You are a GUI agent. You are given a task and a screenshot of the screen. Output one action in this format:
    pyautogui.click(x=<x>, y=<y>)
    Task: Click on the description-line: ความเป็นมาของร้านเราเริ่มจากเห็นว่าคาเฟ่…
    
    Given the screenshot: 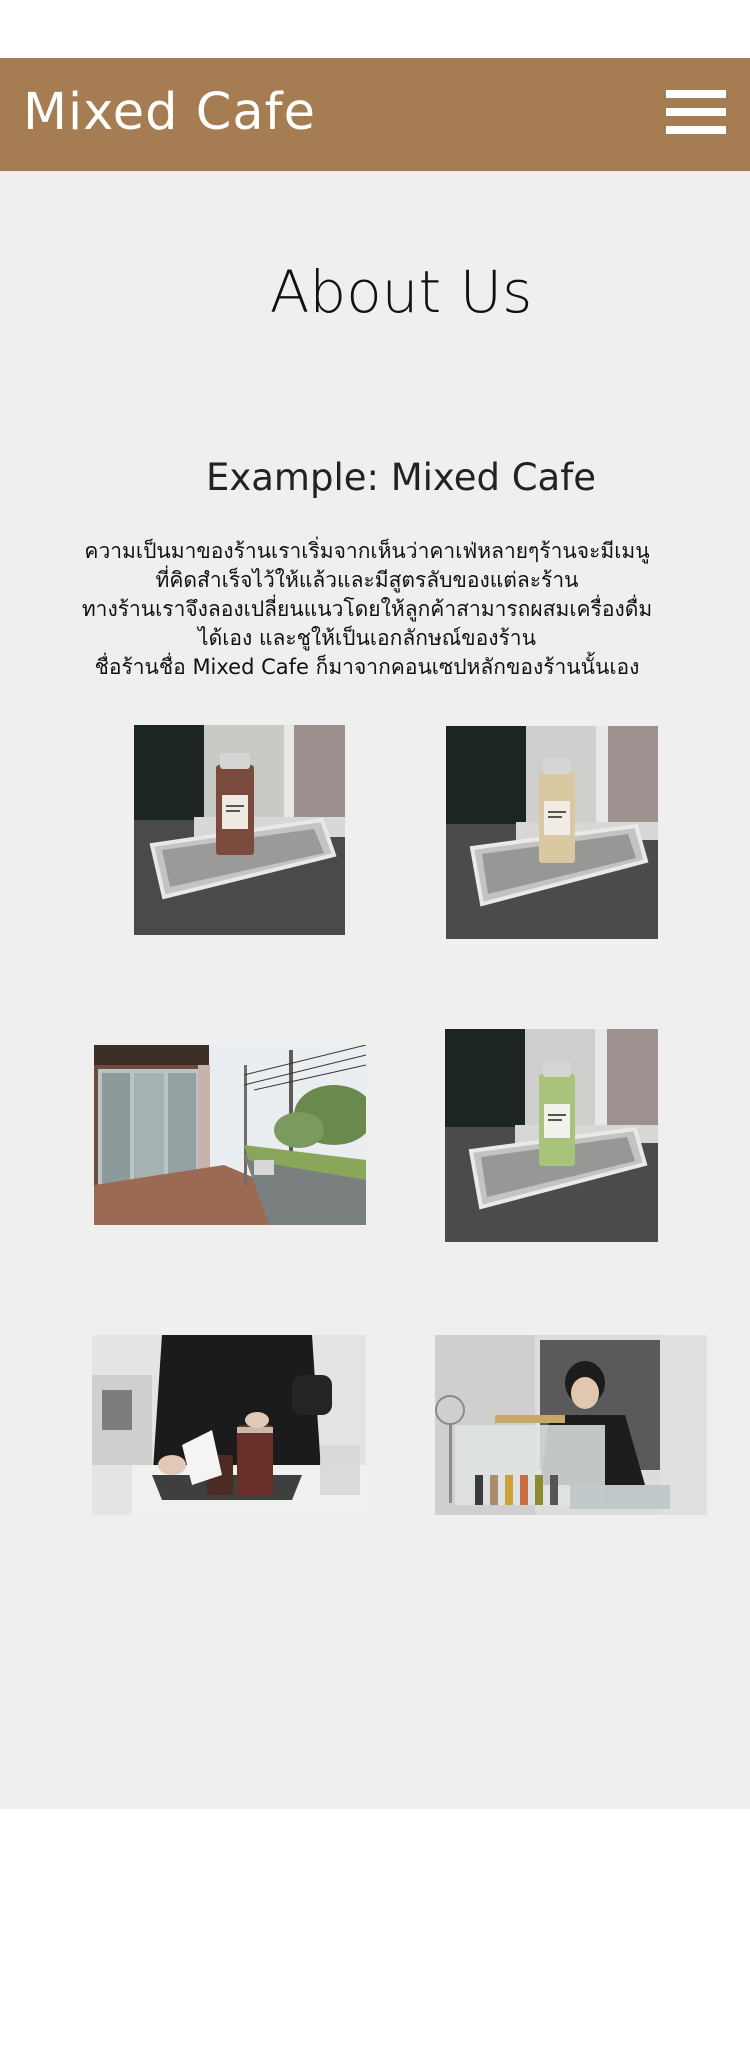 What is the action you would take?
    pyautogui.click(x=367, y=551)
    